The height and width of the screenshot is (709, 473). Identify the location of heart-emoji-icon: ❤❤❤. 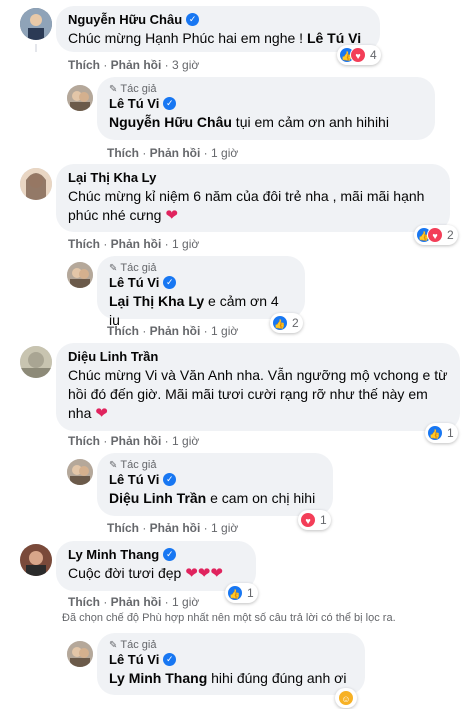
(204, 573).